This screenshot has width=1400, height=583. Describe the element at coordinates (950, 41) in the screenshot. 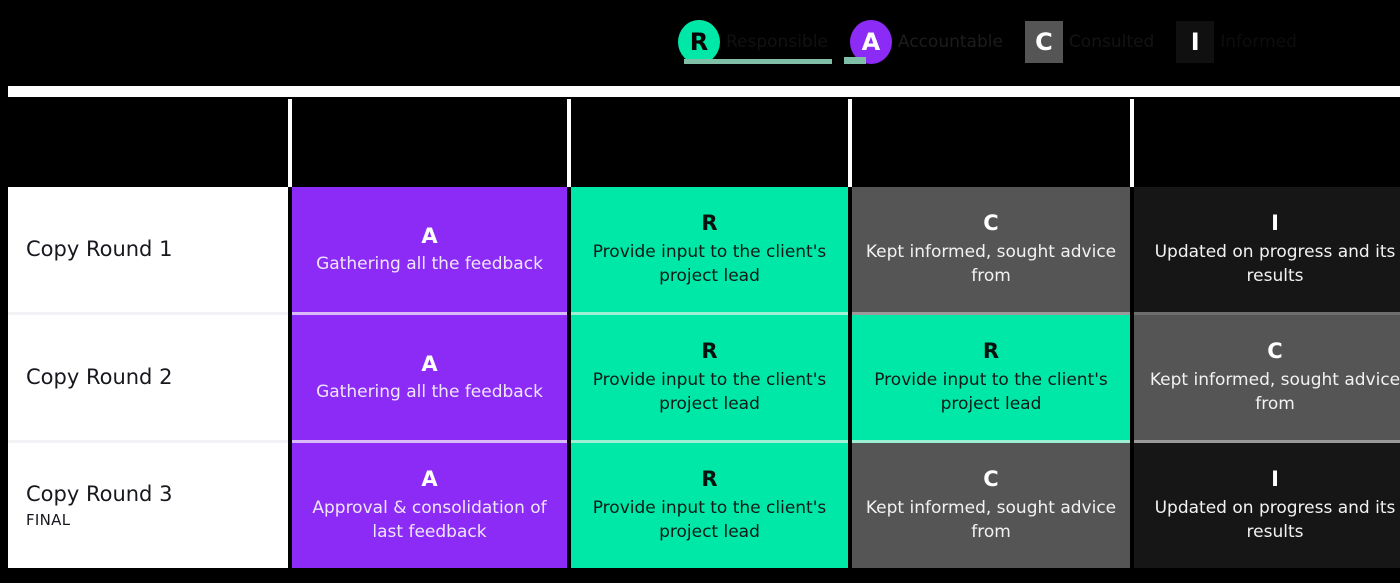

I see `legend-label-accountable: Accountable` at that location.